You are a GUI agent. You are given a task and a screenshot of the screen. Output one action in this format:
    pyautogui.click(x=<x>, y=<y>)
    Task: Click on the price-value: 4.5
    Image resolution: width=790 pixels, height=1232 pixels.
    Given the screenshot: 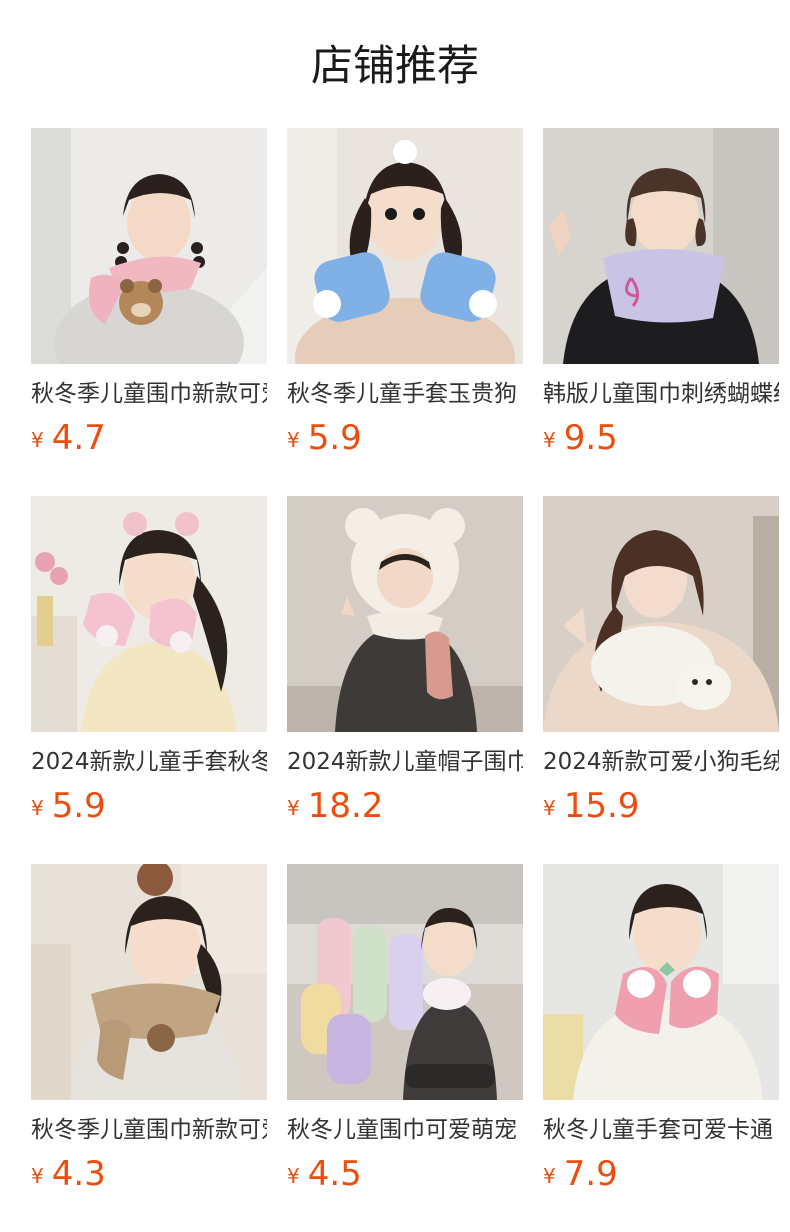 What is the action you would take?
    pyautogui.click(x=334, y=1174)
    